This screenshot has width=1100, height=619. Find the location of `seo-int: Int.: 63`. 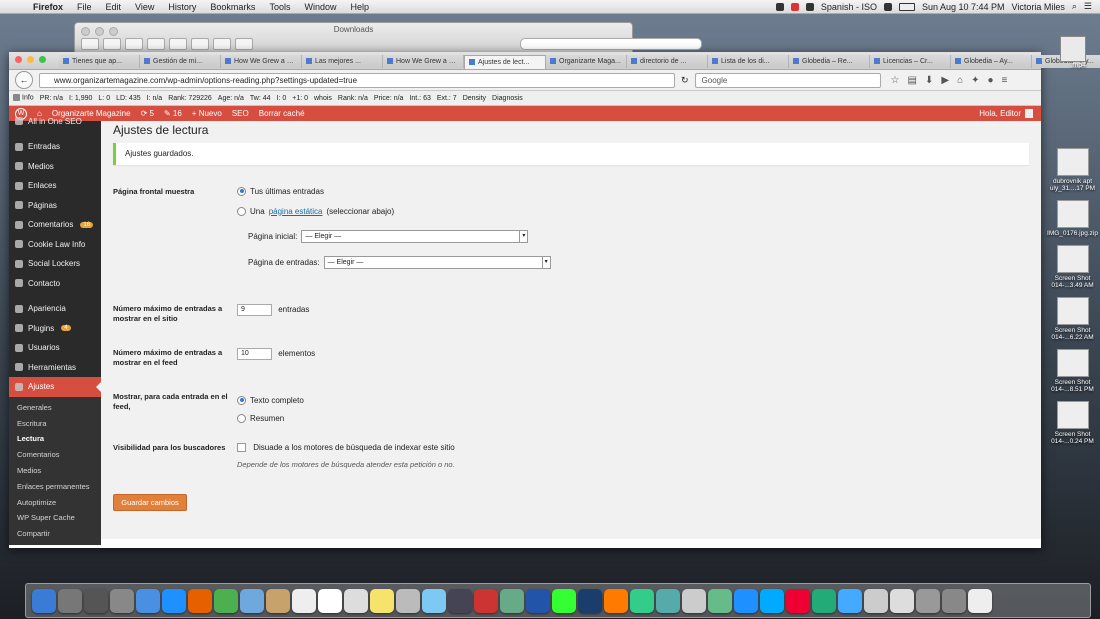

seo-int: Int.: 63 is located at coordinates (419, 98).